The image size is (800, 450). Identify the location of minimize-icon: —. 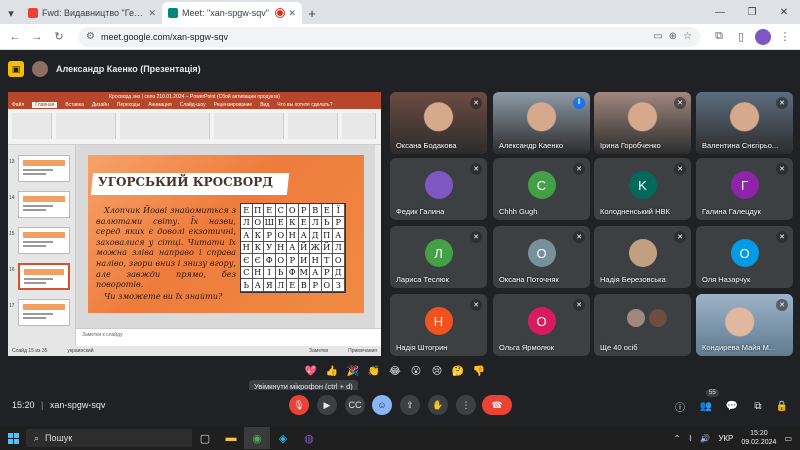
(720, 12).